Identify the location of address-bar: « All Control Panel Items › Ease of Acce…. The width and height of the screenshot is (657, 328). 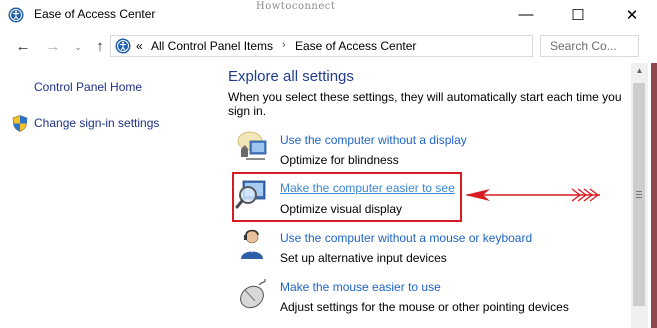
(321, 46).